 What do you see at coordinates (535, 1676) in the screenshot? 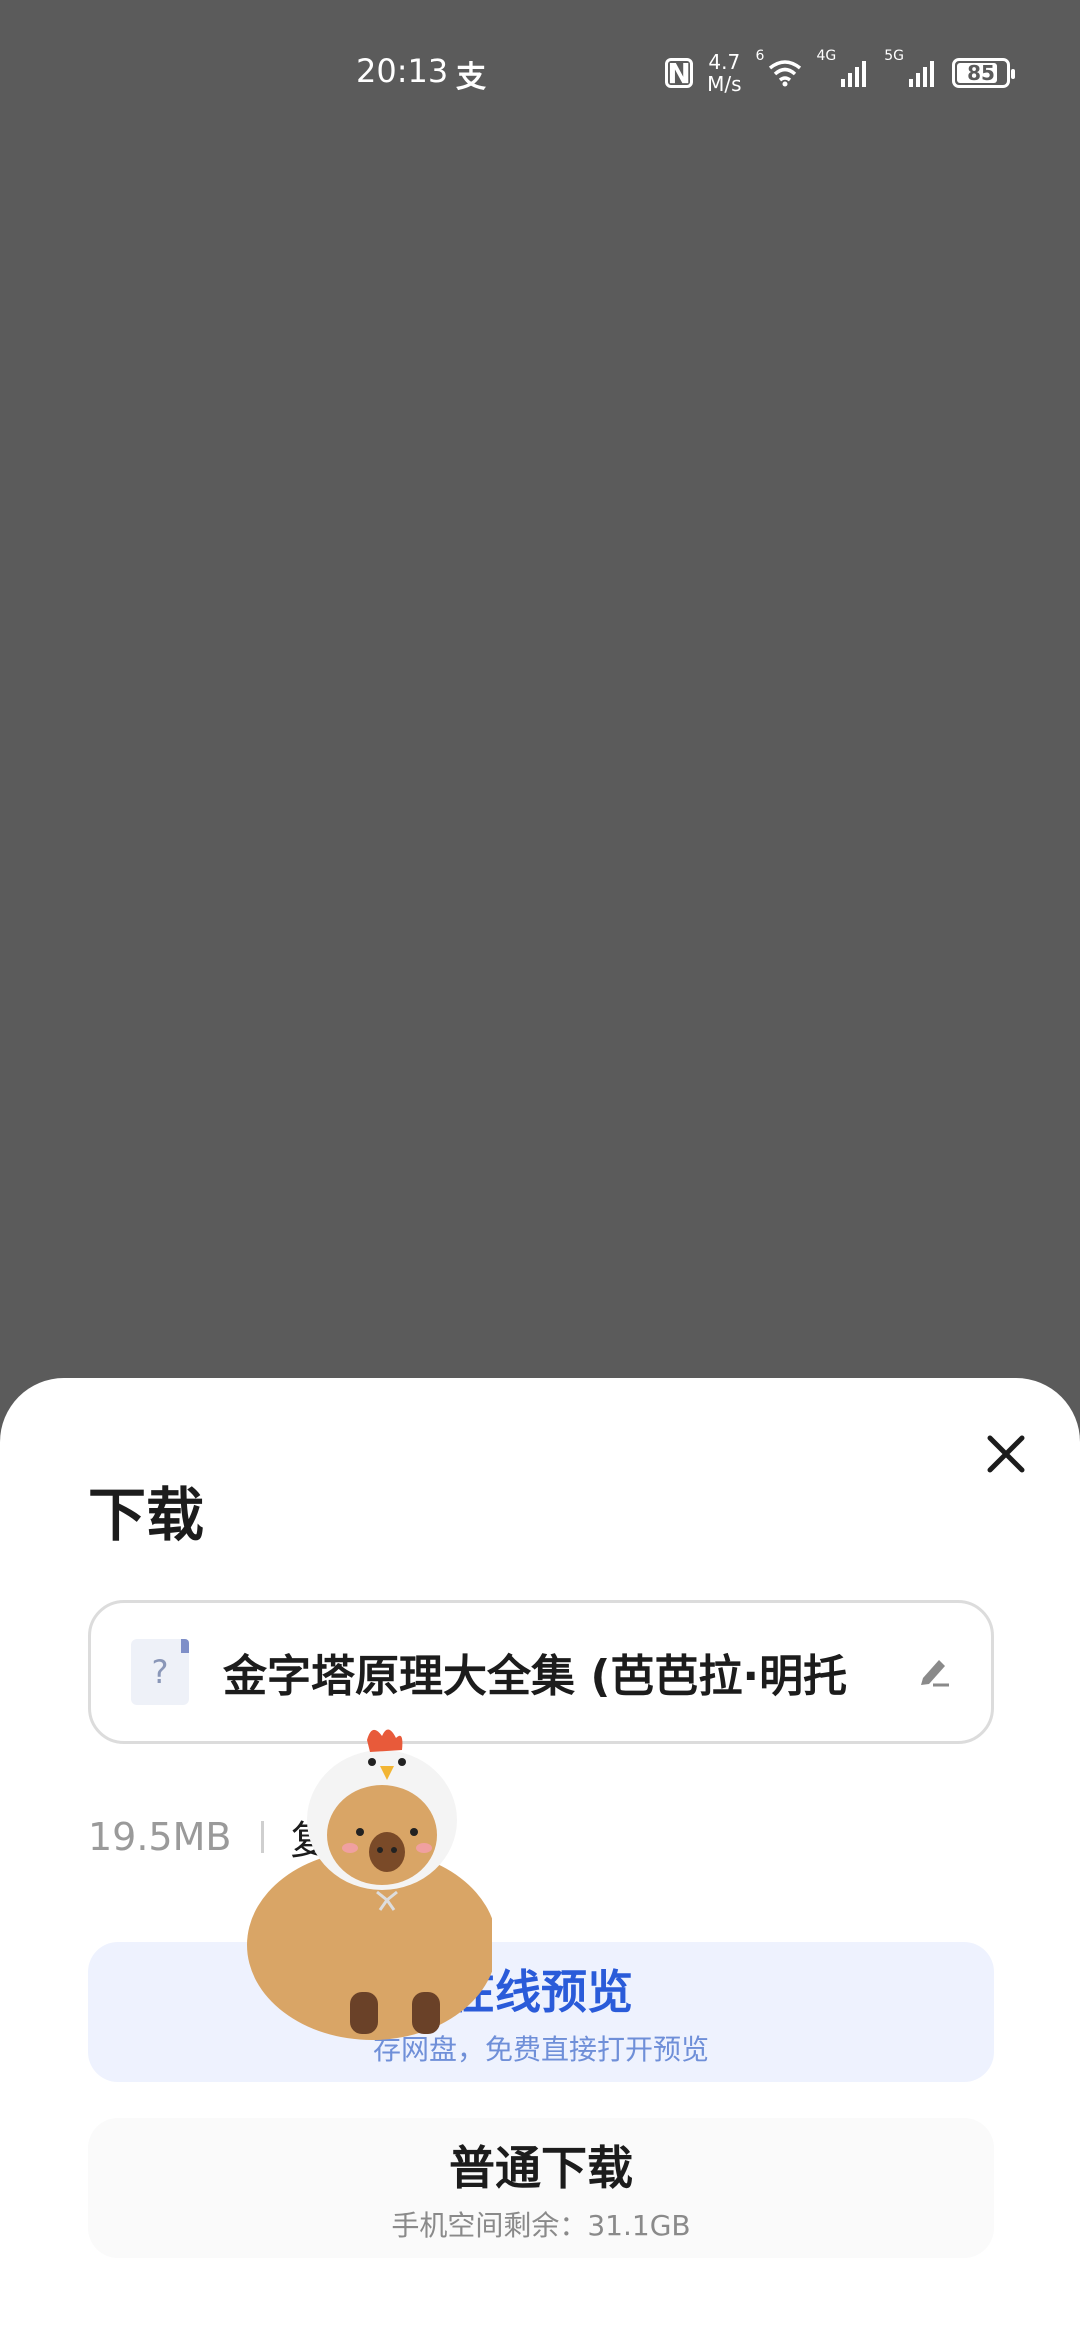
I see `filename-text: 金字塔原理大全集 (芭芭拉·明托` at bounding box center [535, 1676].